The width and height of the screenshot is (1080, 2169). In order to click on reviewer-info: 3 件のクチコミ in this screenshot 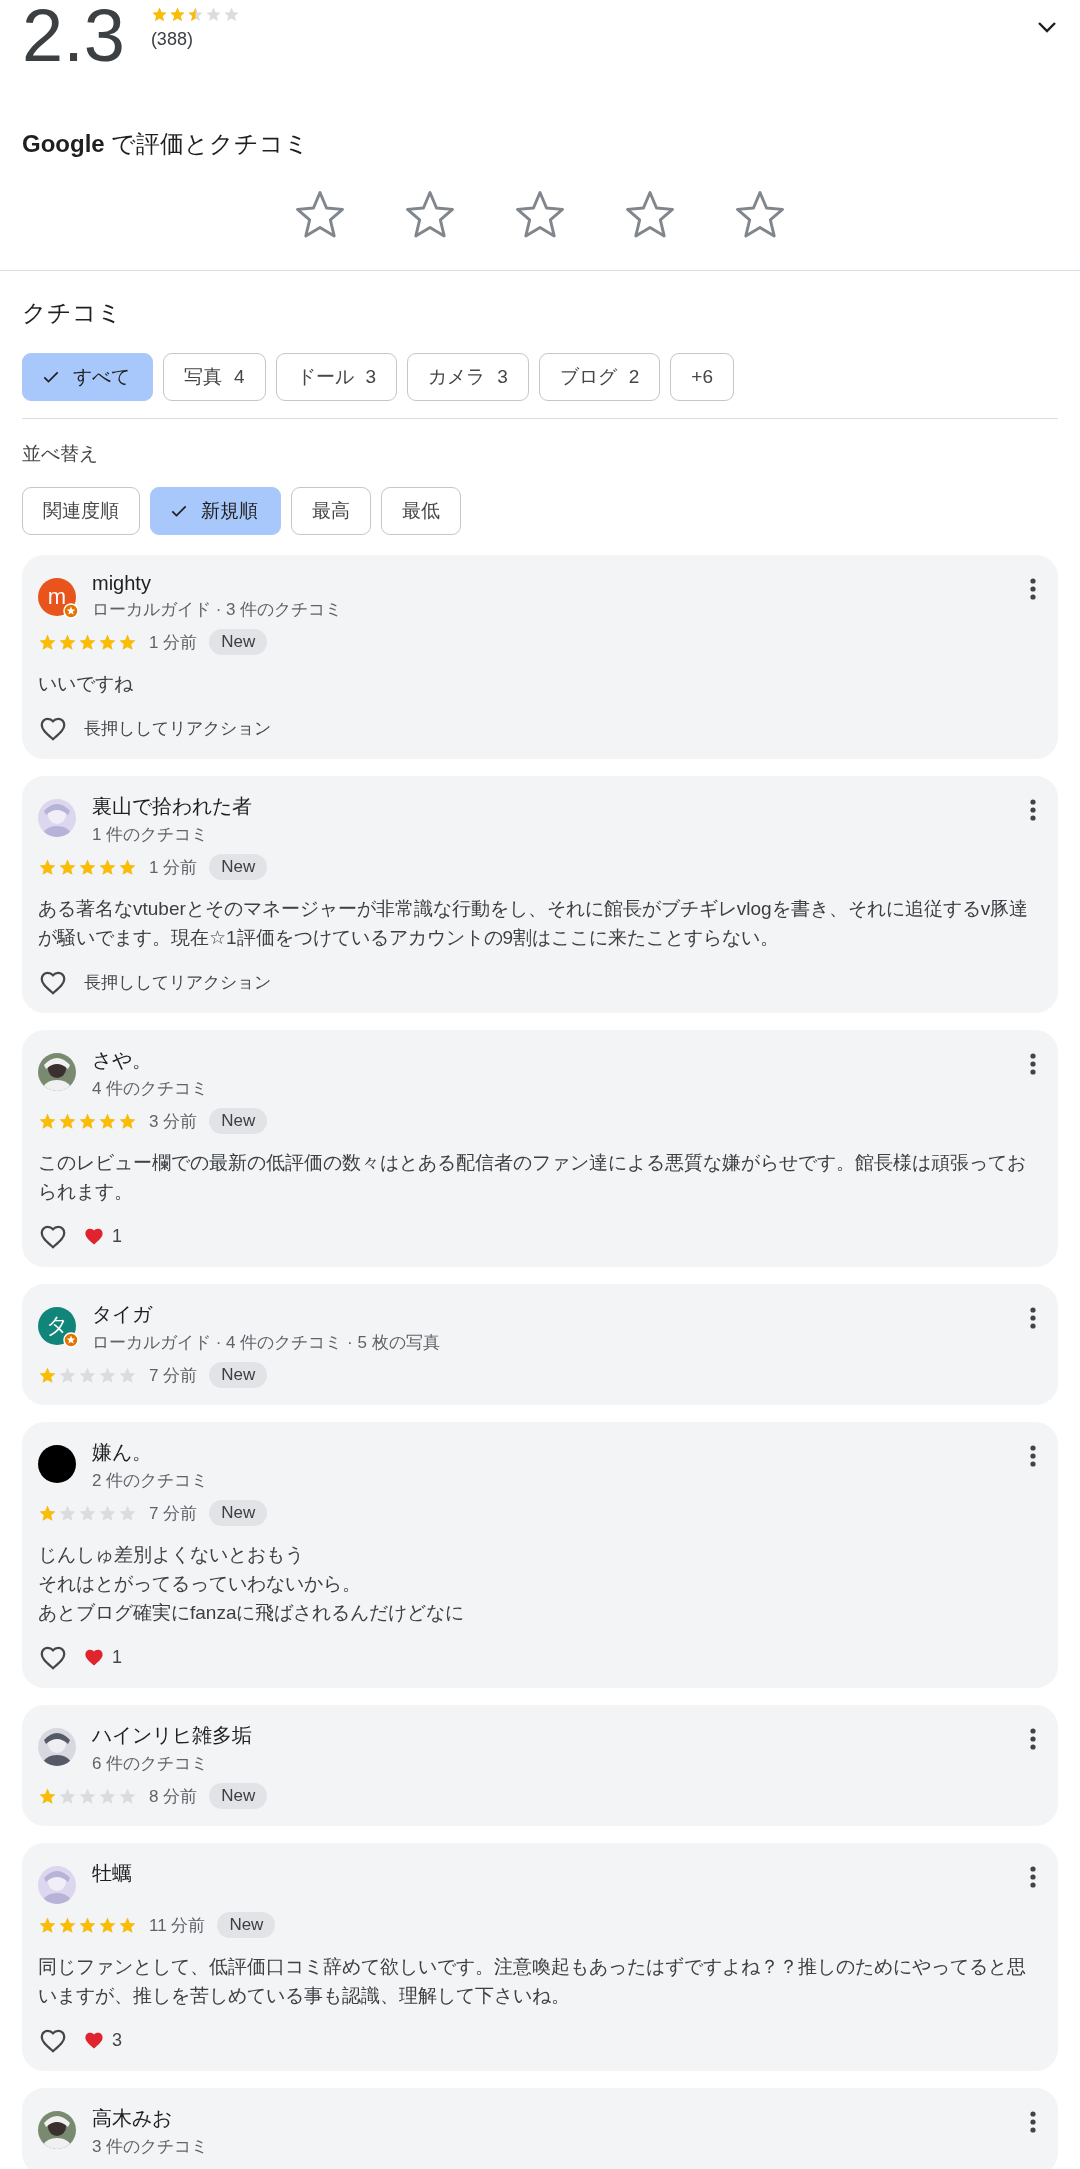, I will do `click(150, 2147)`.